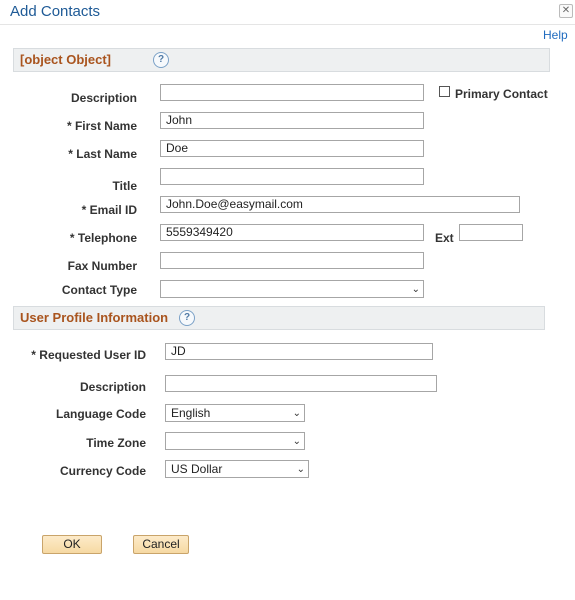  I want to click on contact-information-header: [object Object] ?, so click(281, 60).